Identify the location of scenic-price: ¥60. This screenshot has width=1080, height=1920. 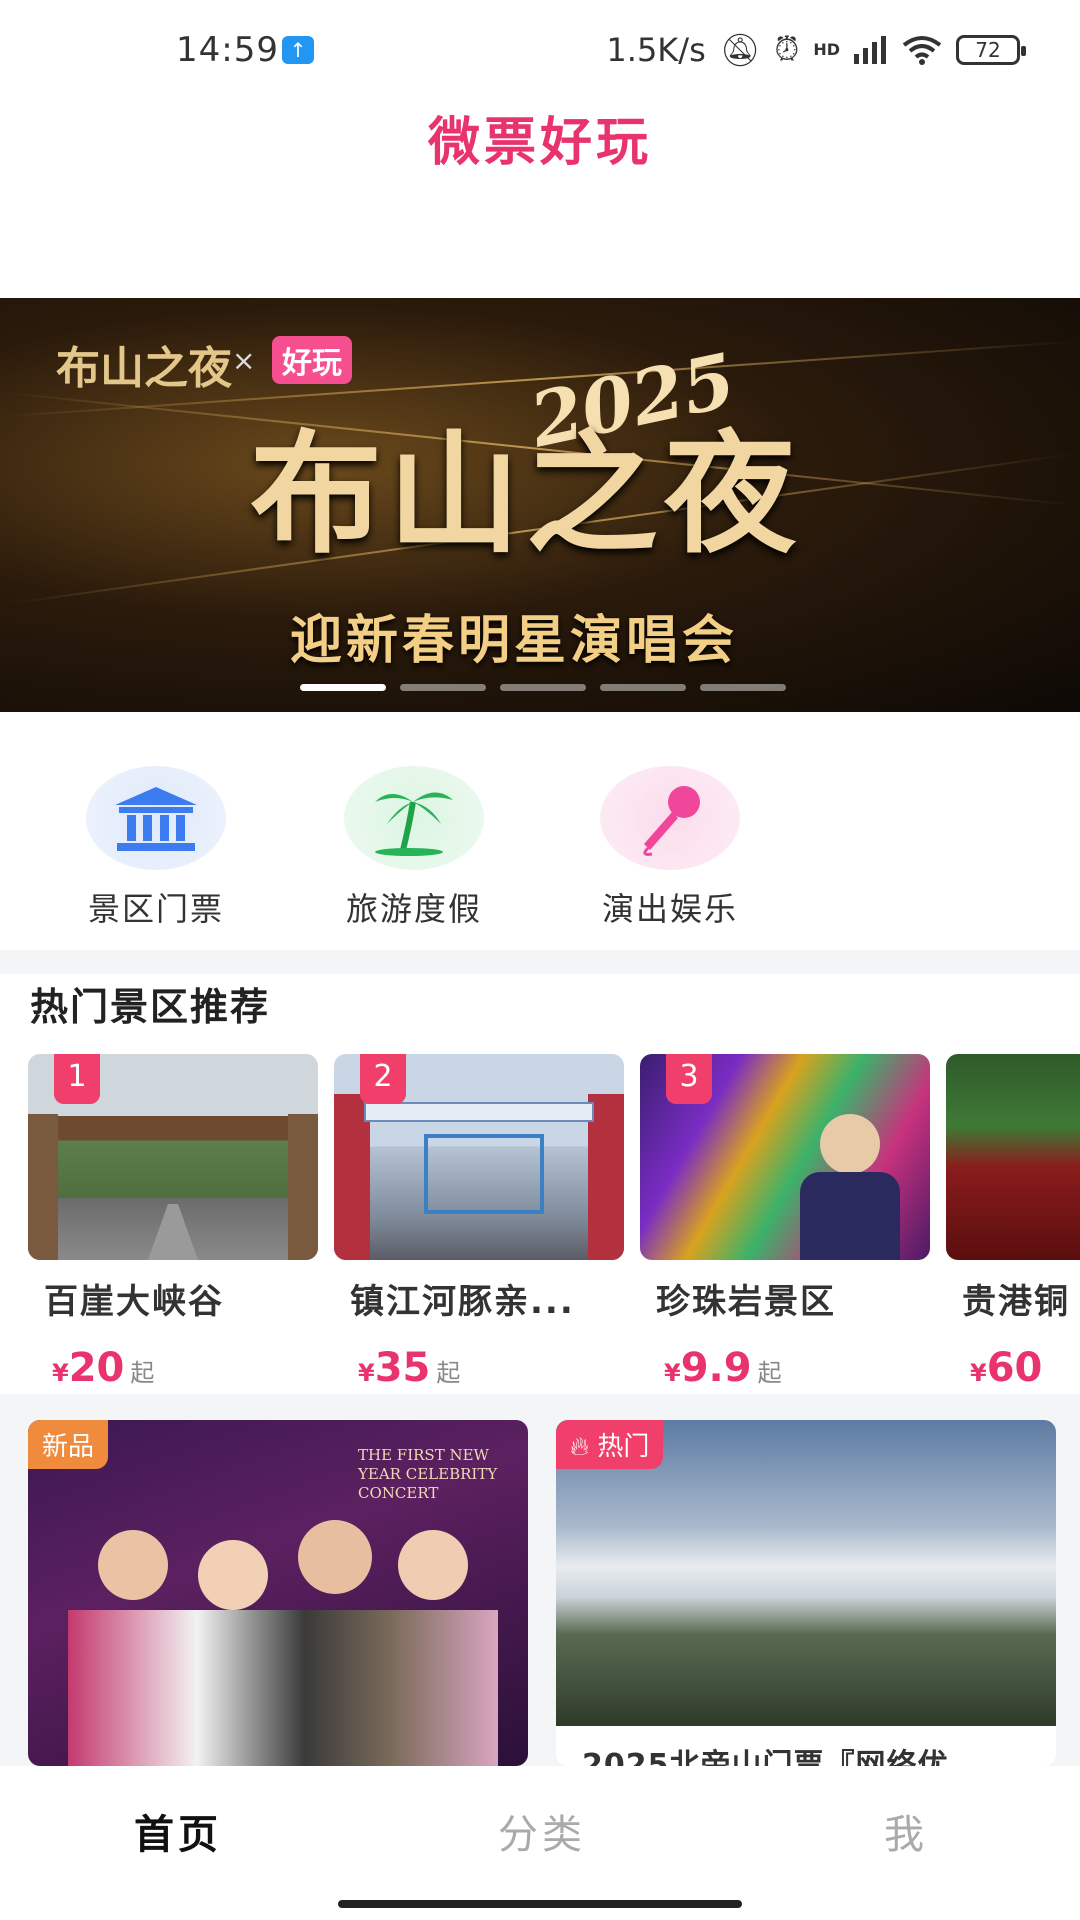
(1013, 1368).